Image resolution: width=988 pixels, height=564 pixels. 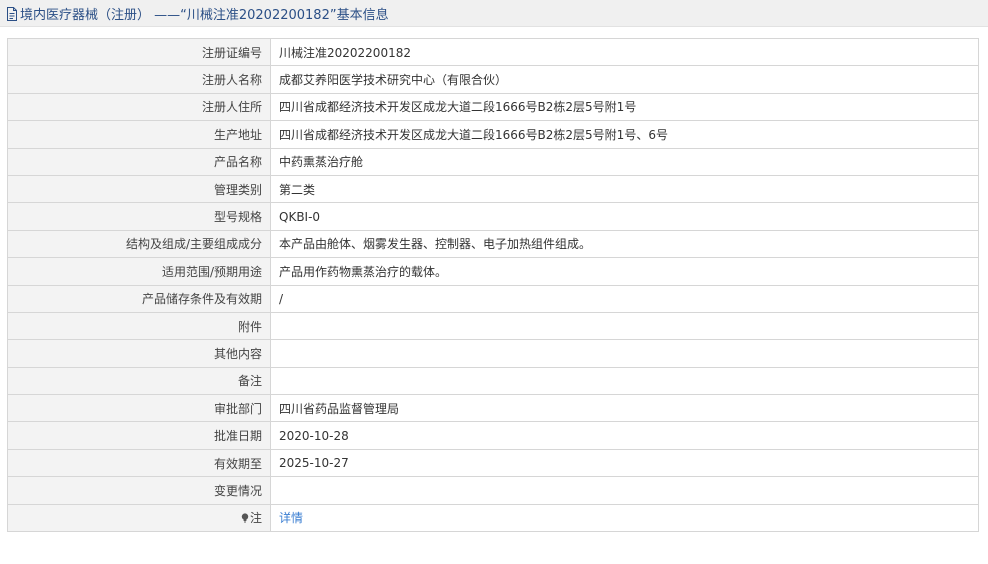 I want to click on row-label: 变更情况, so click(x=139, y=490).